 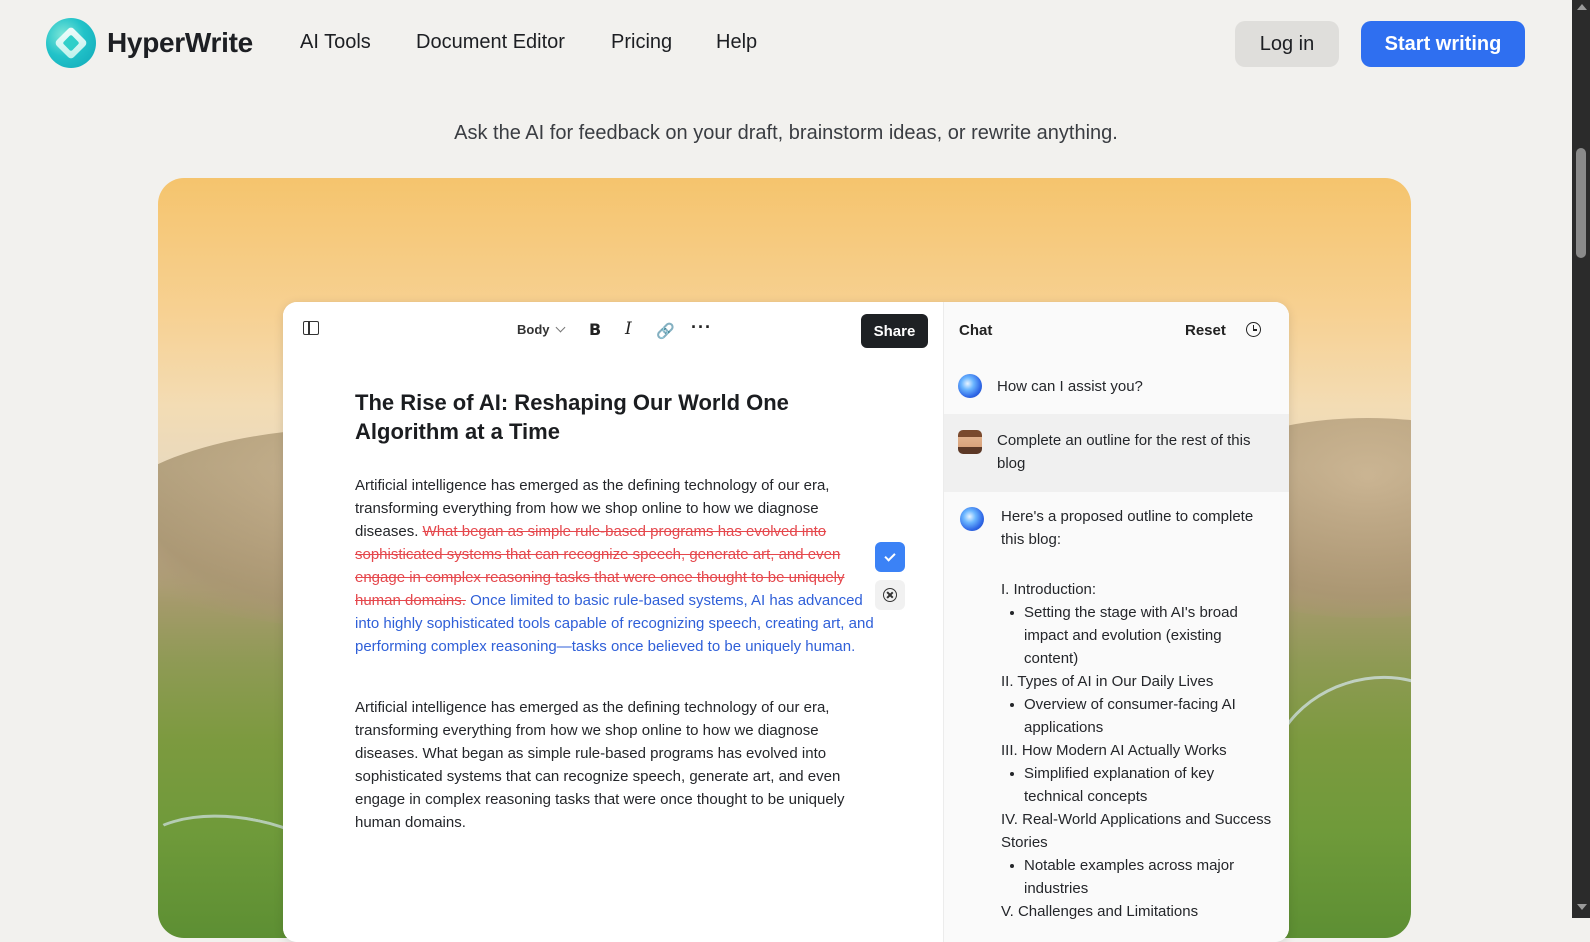 I want to click on chat-message-ai: How can I assist you?, so click(x=1116, y=386).